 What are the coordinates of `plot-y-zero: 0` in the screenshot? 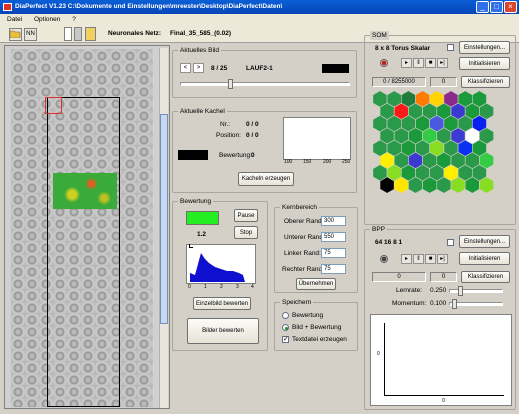 It's located at (378, 354).